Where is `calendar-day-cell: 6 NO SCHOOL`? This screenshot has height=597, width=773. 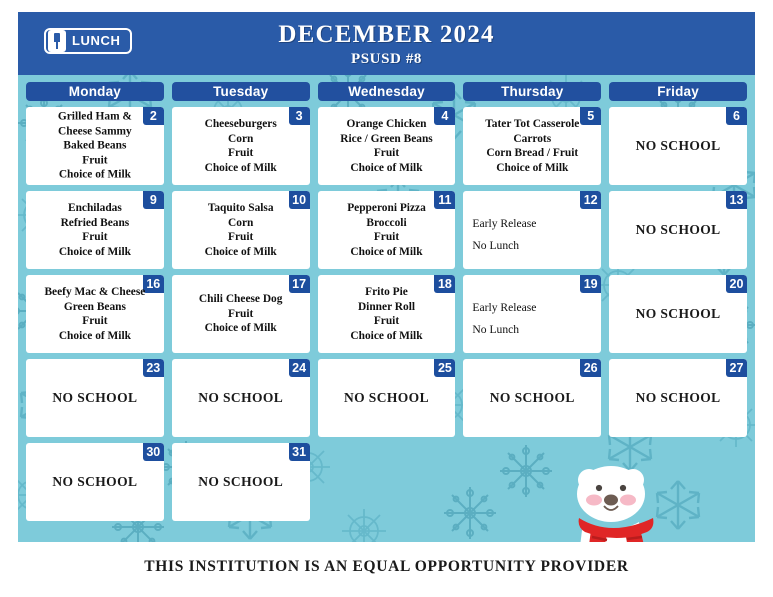
calendar-day-cell: 6 NO SCHOOL is located at coordinates (678, 146).